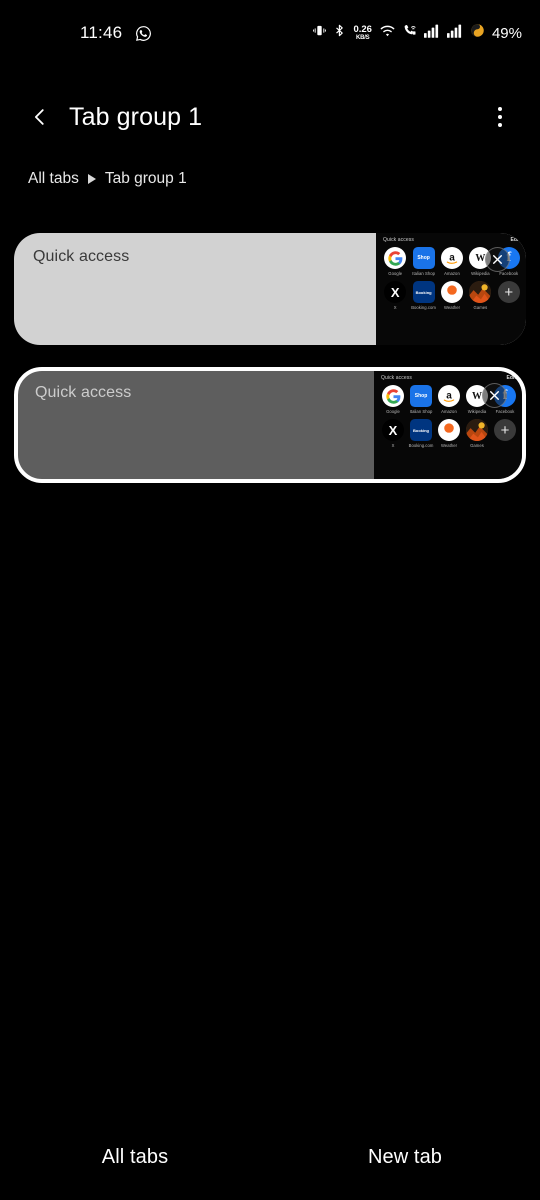 This screenshot has height=1200, width=540. Describe the element at coordinates (40, 117) in the screenshot. I see `back-chevron-icon` at that location.